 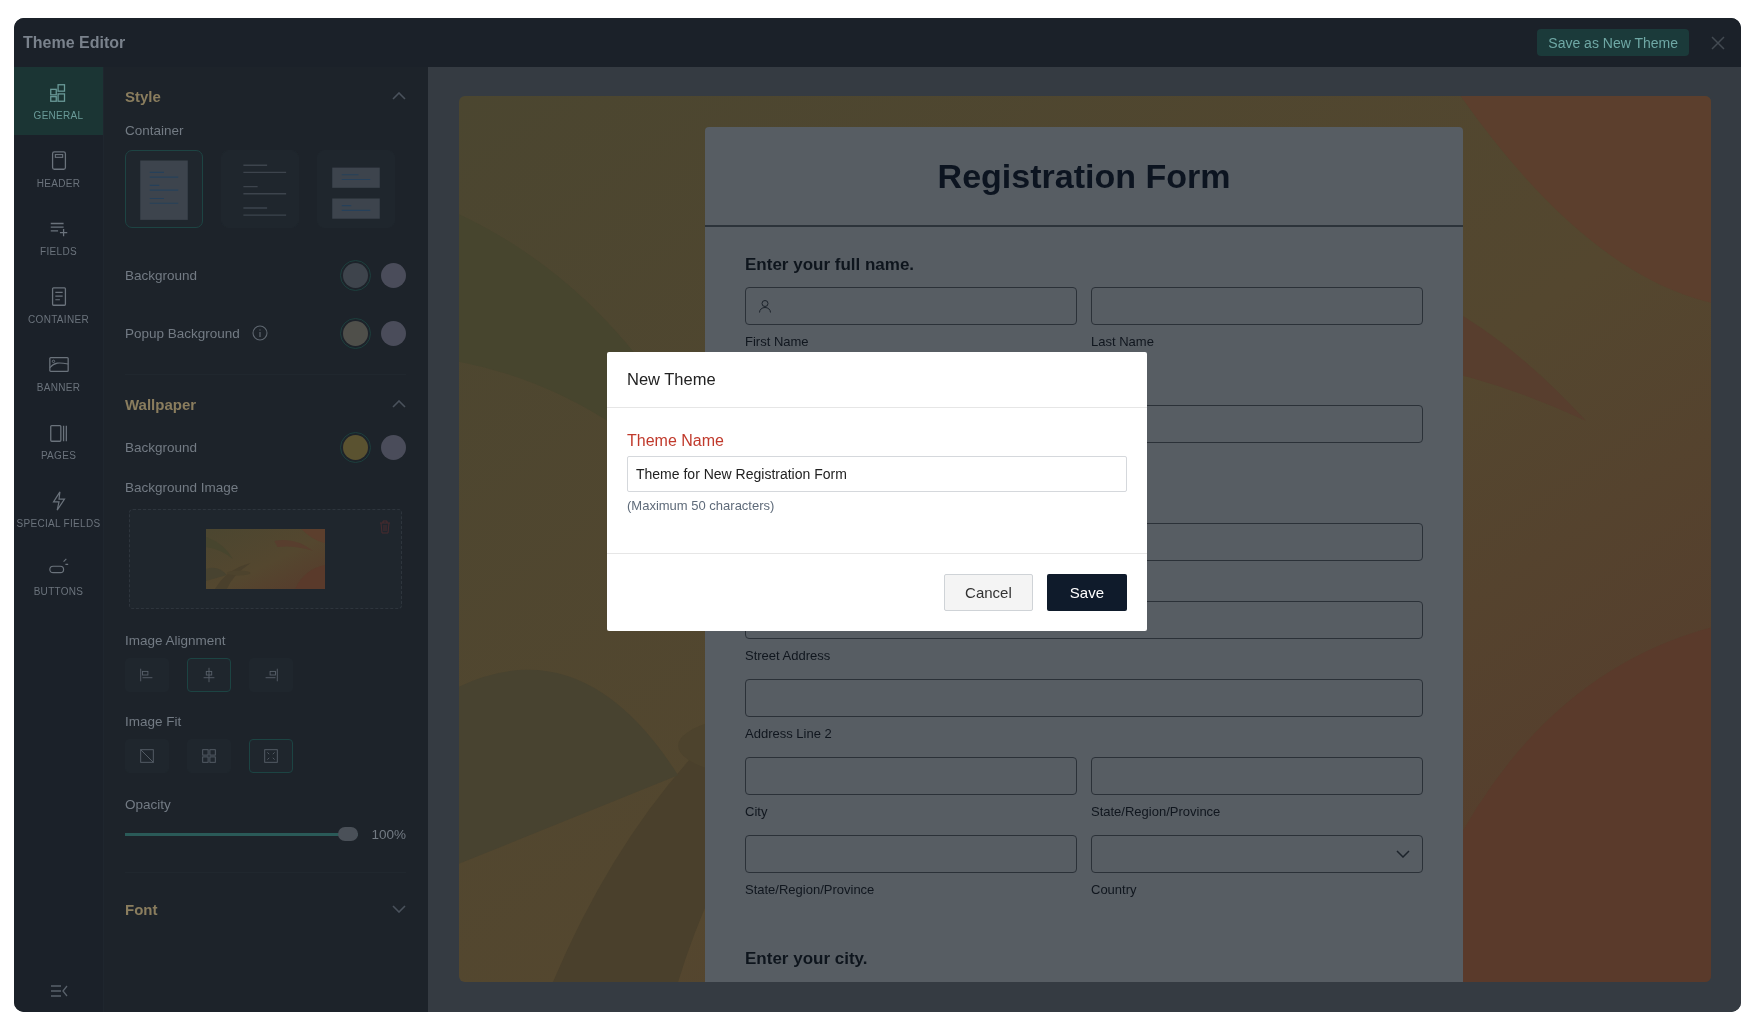 What do you see at coordinates (385, 527) in the screenshot?
I see `trash-icon` at bounding box center [385, 527].